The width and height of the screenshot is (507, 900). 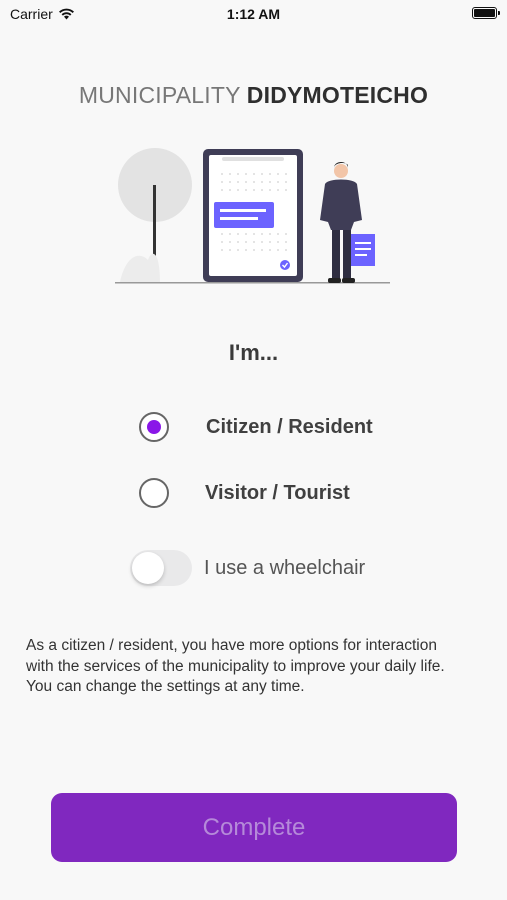 What do you see at coordinates (154, 493) in the screenshot?
I see `visitor-radio` at bounding box center [154, 493].